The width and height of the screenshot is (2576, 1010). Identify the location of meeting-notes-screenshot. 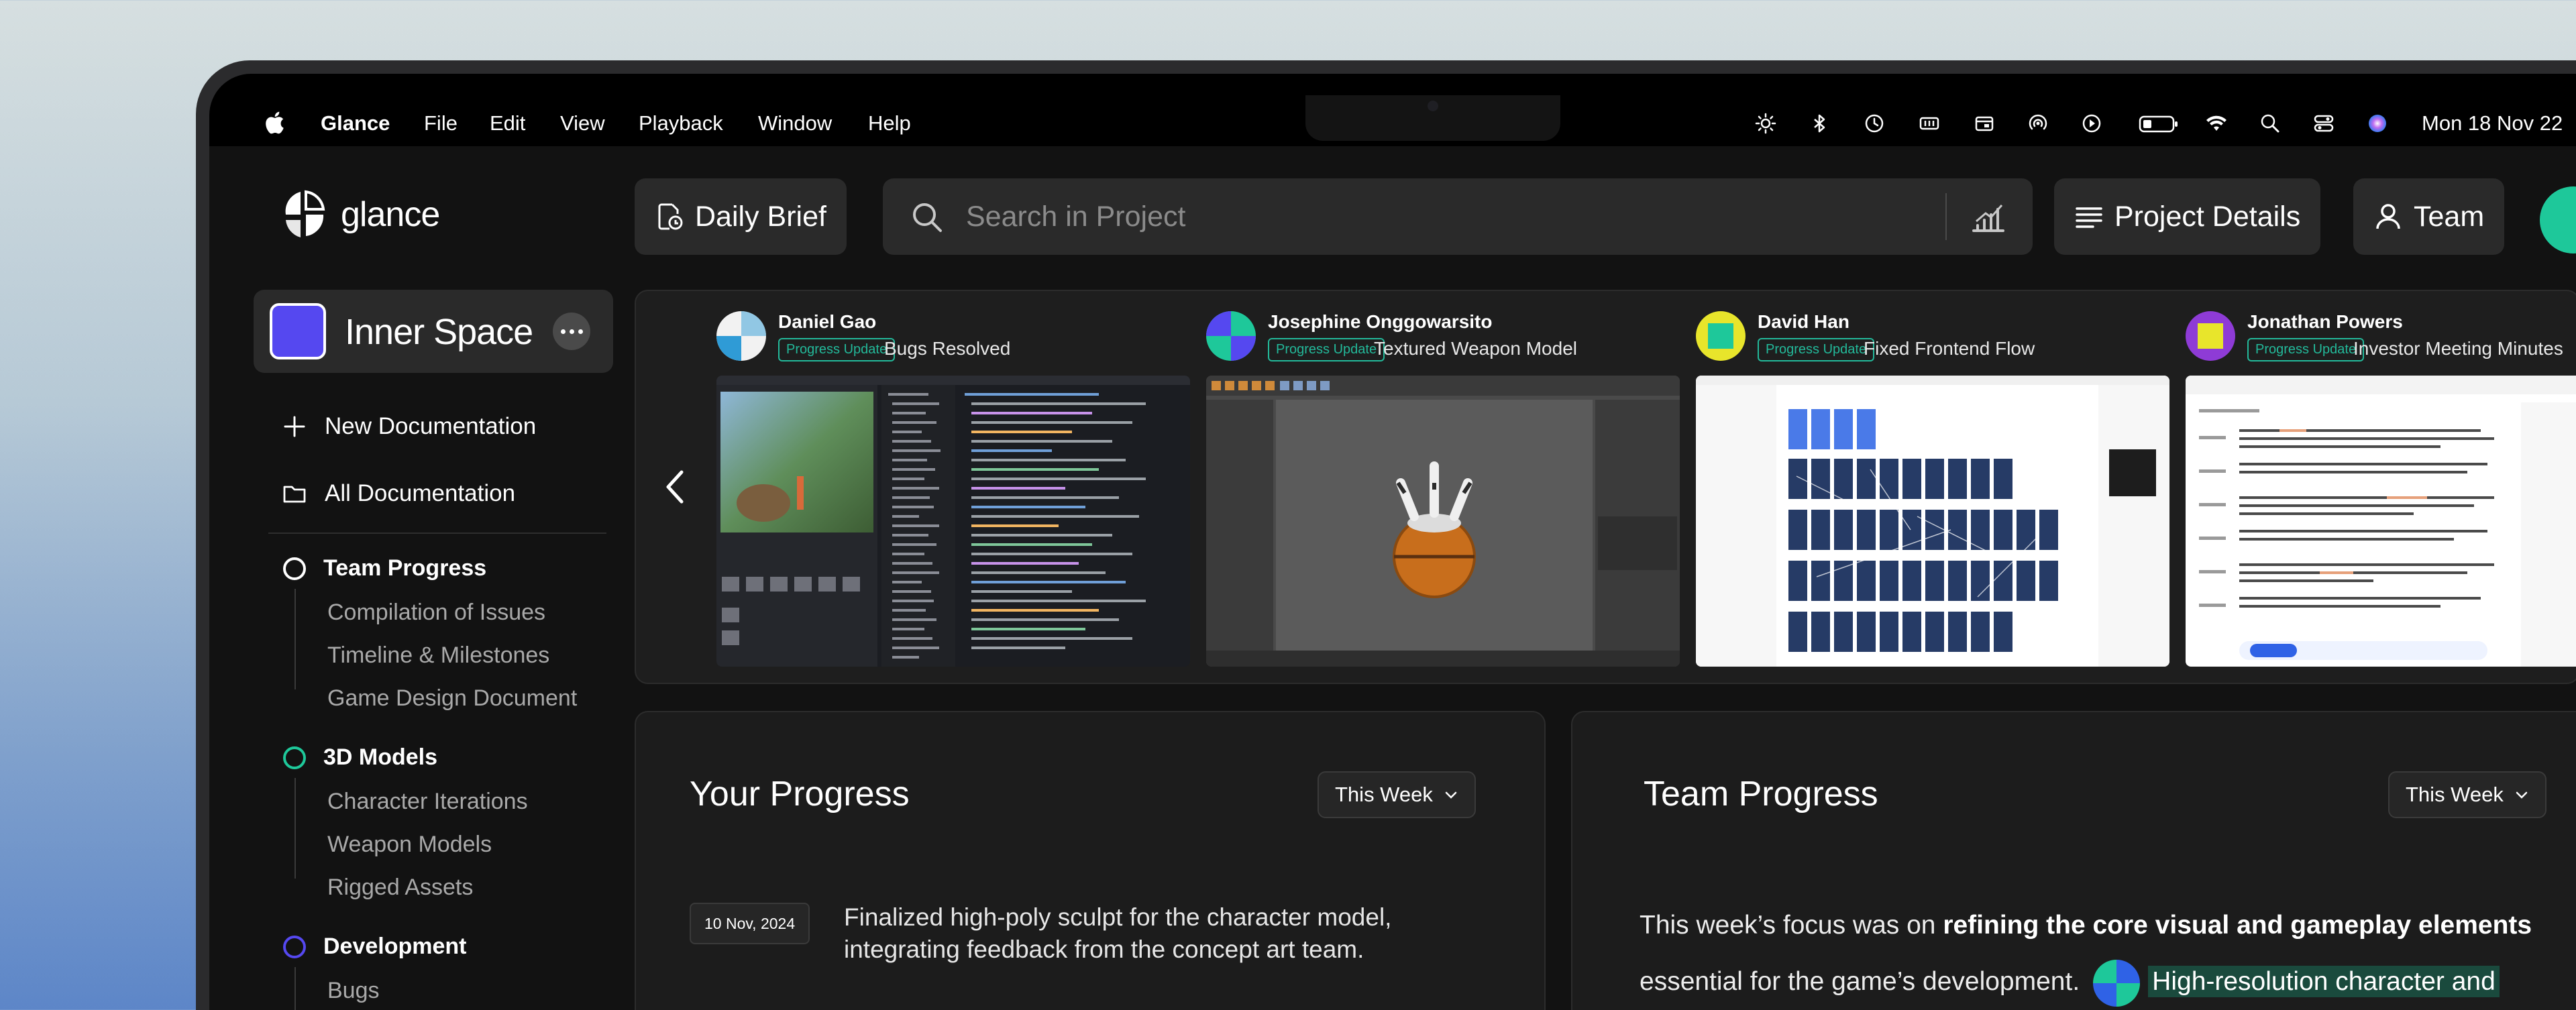
(2381, 521).